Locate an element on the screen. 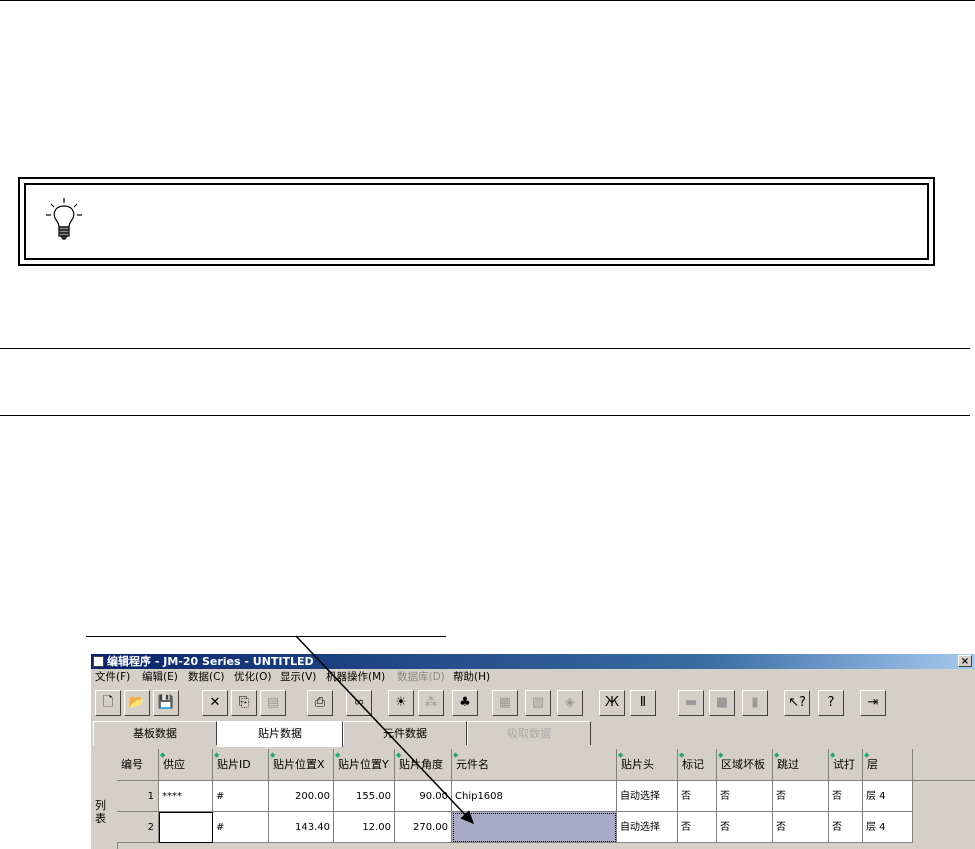  grid-cell: 12.00 is located at coordinates (364, 827).